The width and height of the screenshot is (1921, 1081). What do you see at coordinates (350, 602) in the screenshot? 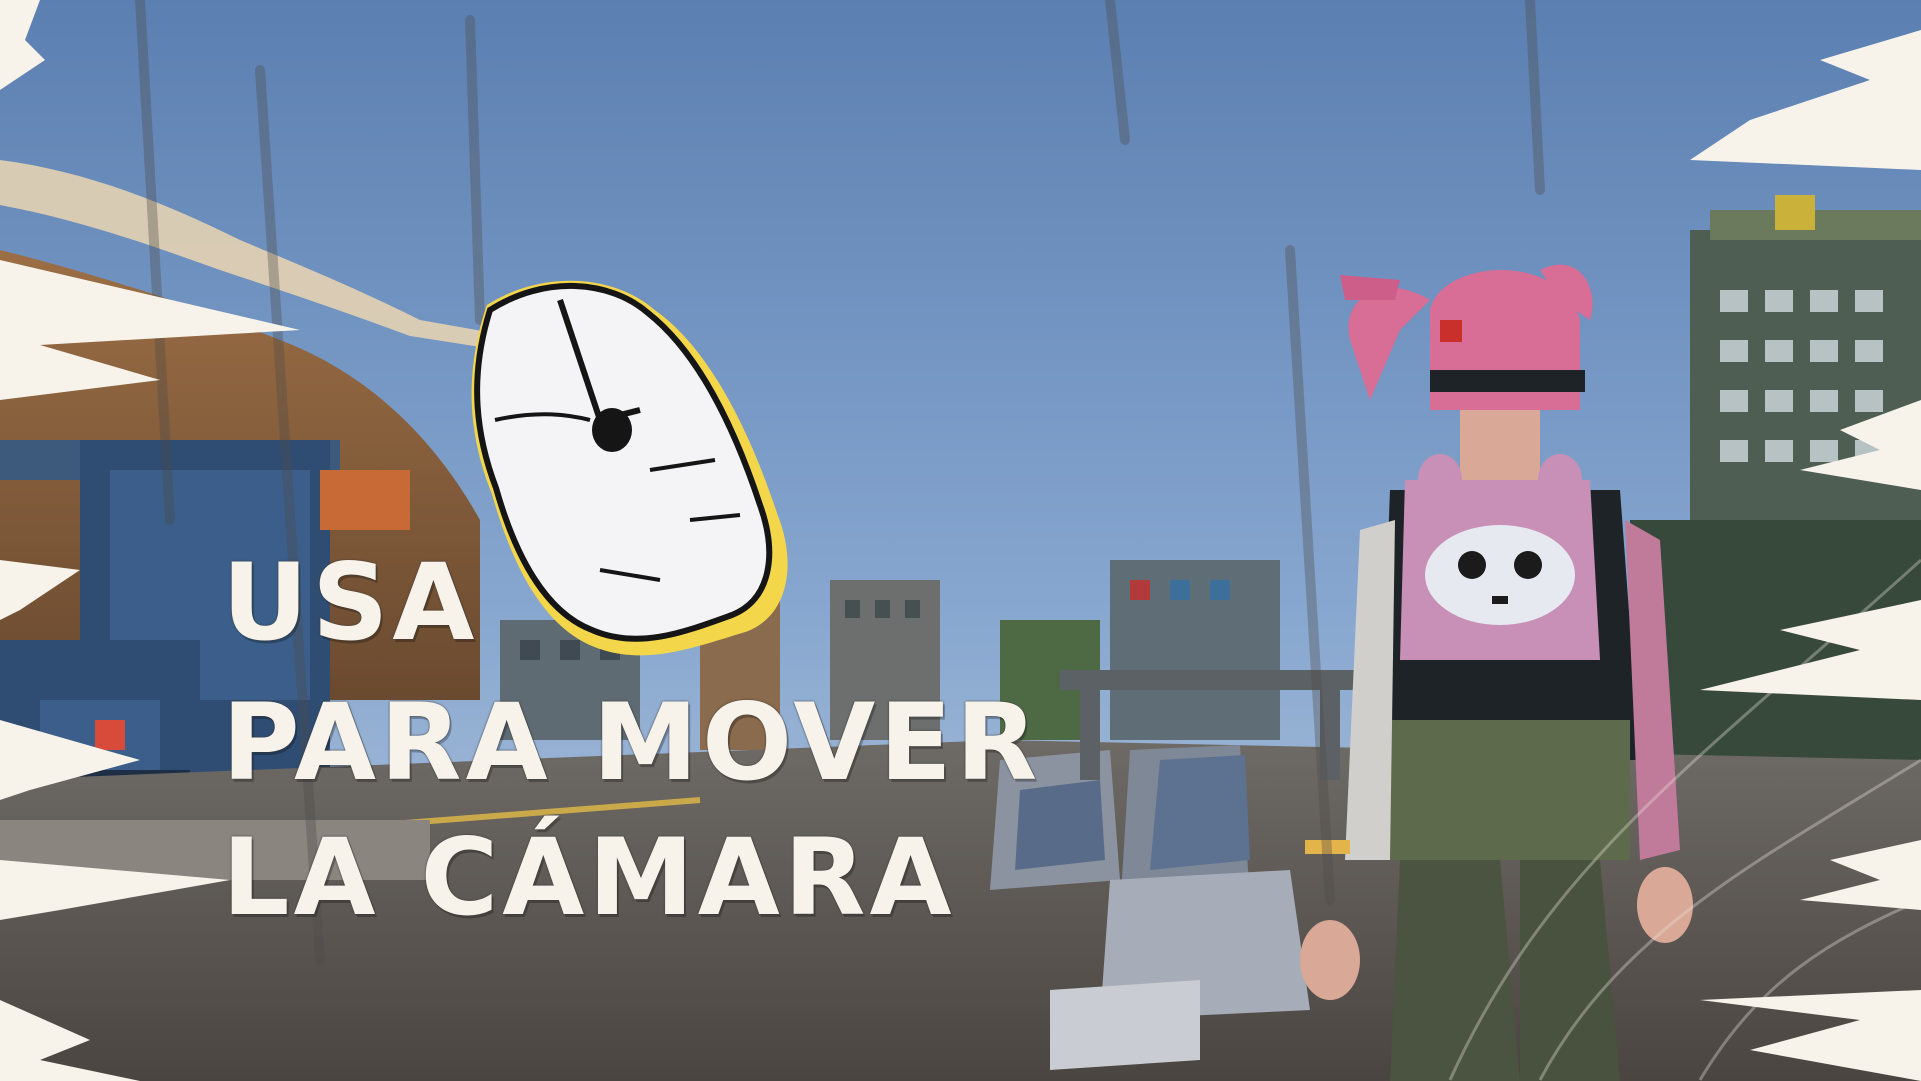
I see `tutorial-line-1: USA` at bounding box center [350, 602].